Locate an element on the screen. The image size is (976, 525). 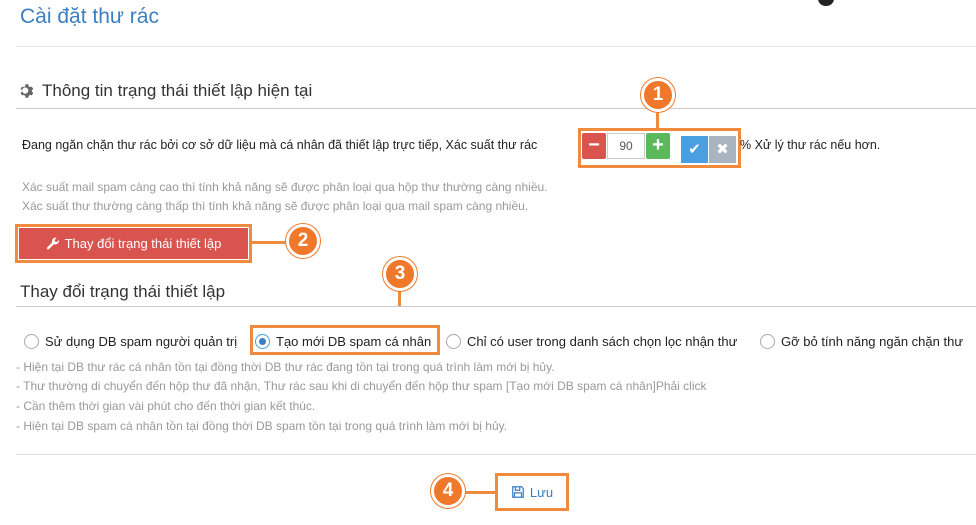
check-icon: ✔ is located at coordinates (694, 149).